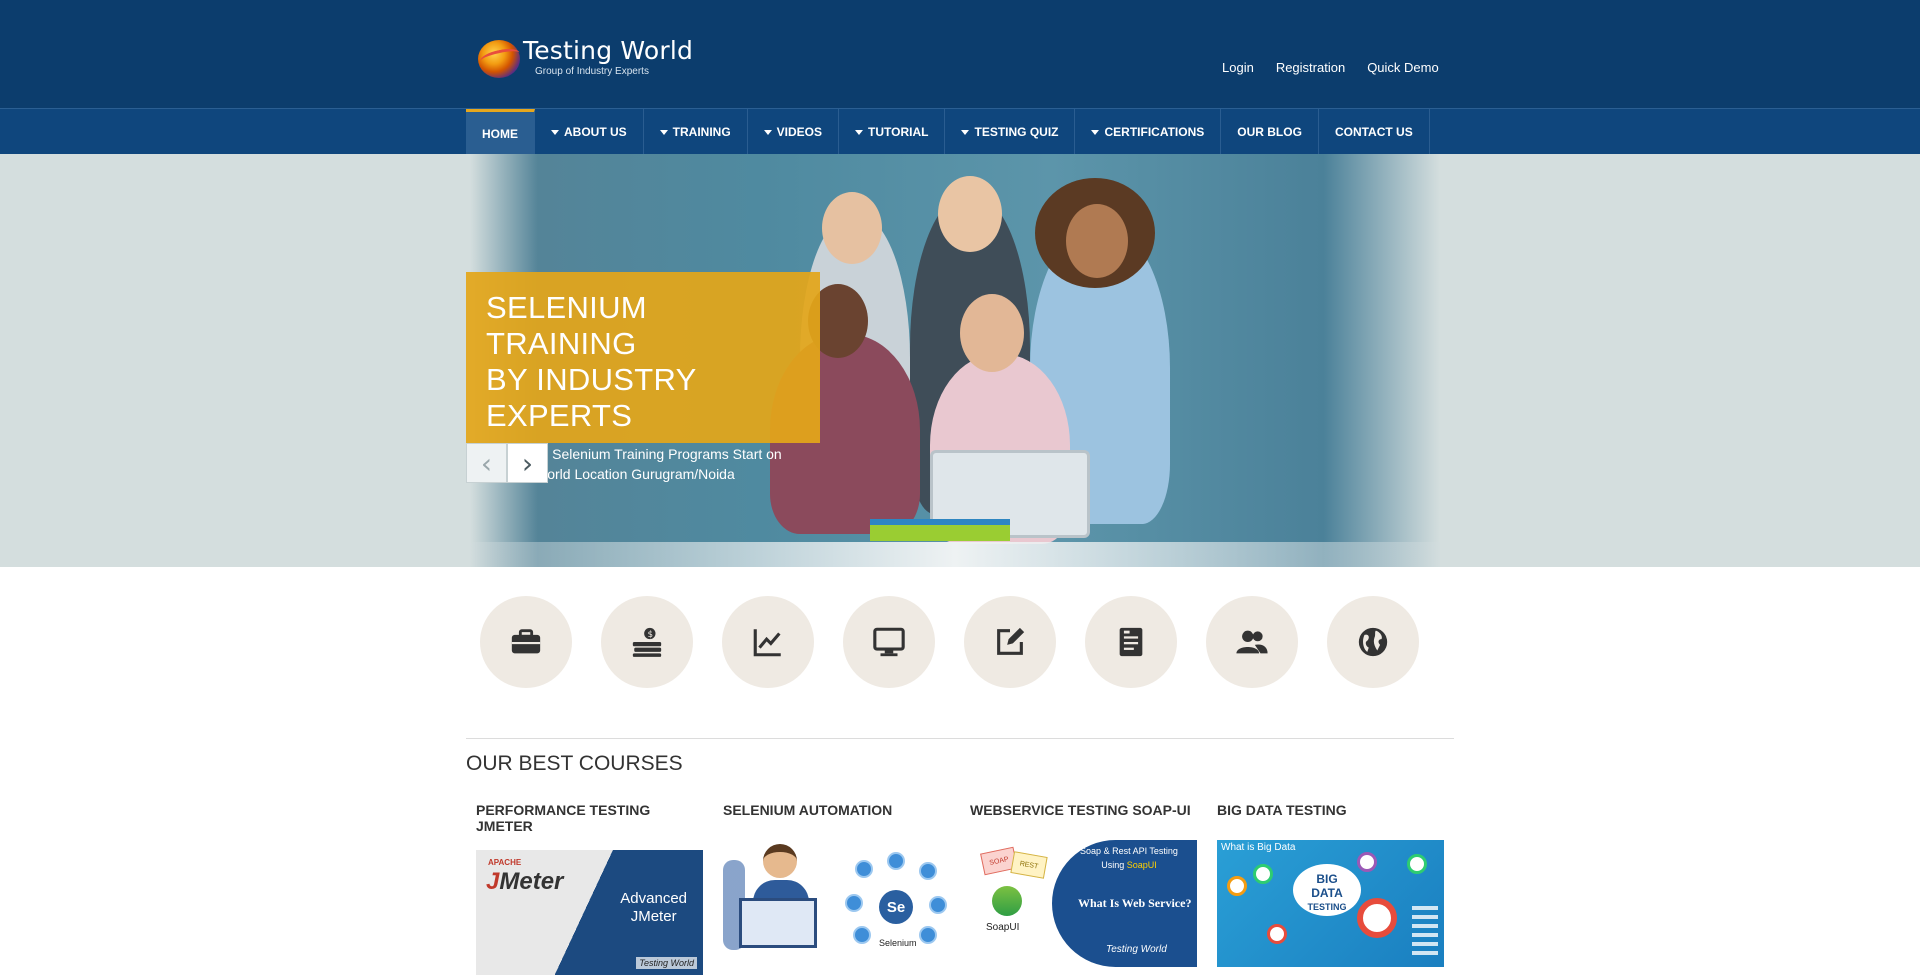 The width and height of the screenshot is (1920, 975). I want to click on course-title: BIG DATA TESTING, so click(1330, 810).